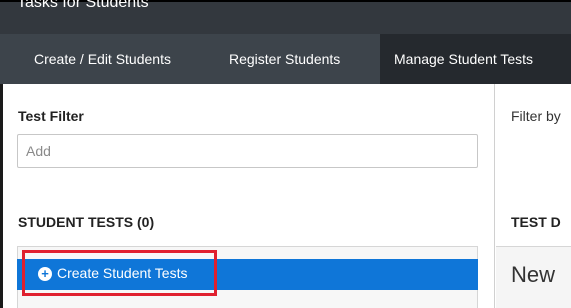 The height and width of the screenshot is (308, 571). Describe the element at coordinates (1, 196) in the screenshot. I see `left-edge-border` at that location.